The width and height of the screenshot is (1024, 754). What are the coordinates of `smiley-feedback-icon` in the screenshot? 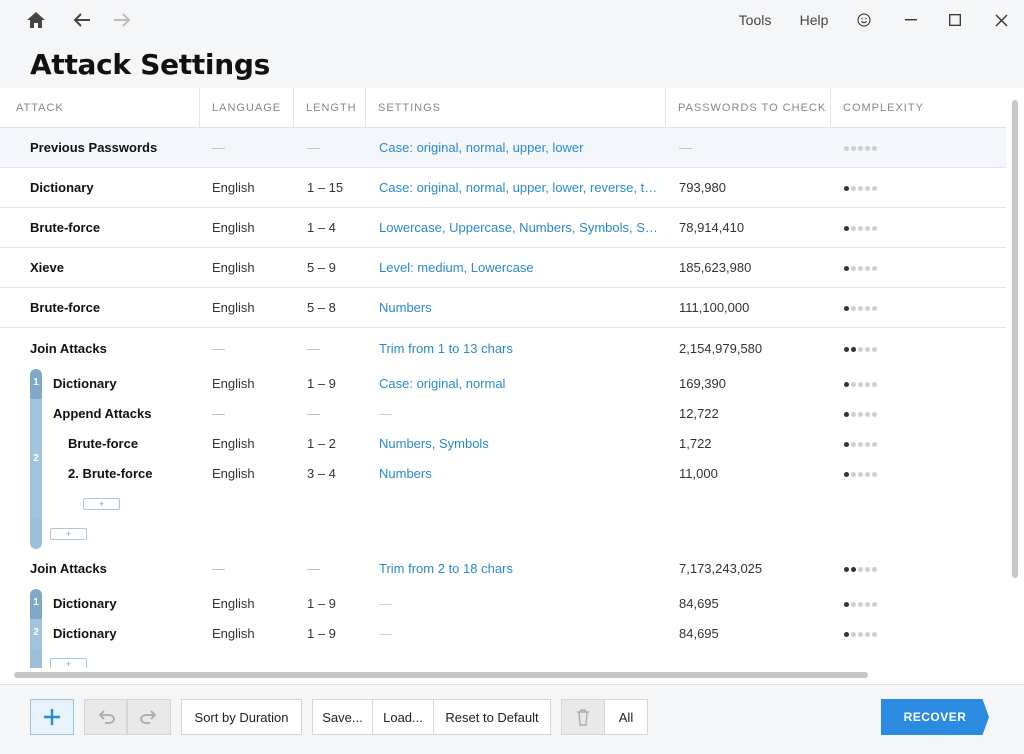 It's located at (864, 20).